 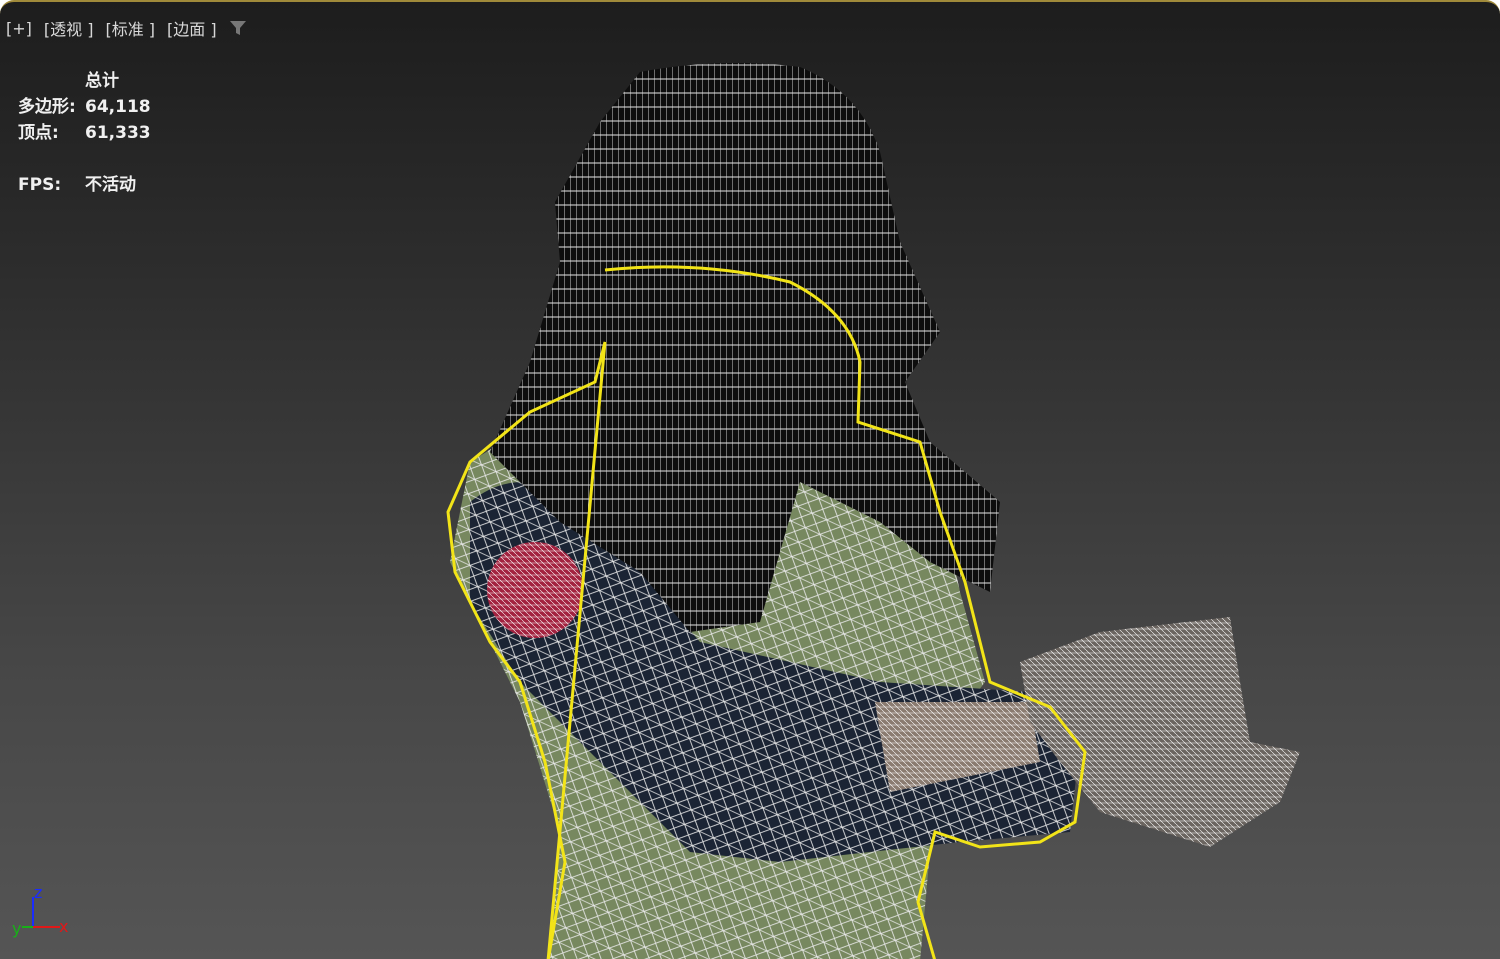 What do you see at coordinates (102, 81) in the screenshot?
I see `stats-header: 总计` at bounding box center [102, 81].